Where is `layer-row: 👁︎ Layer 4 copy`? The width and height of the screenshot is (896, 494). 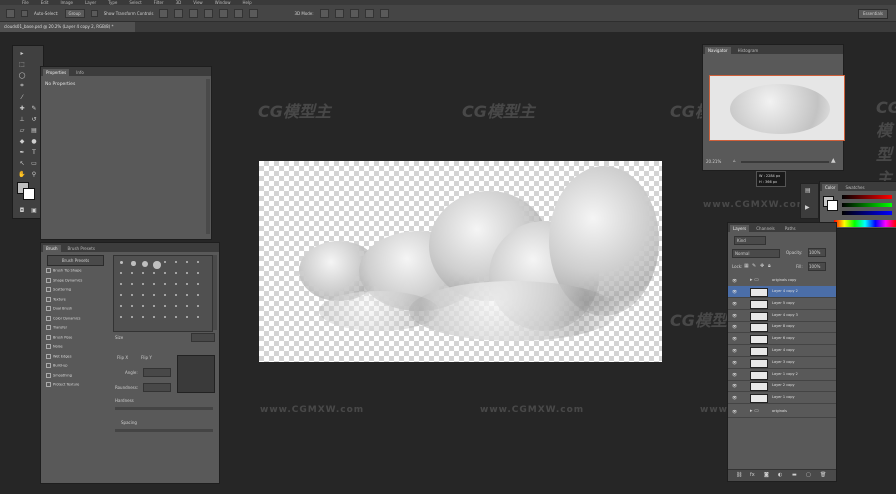
layer-row: 👁︎ Layer 4 copy is located at coordinates (782, 351).